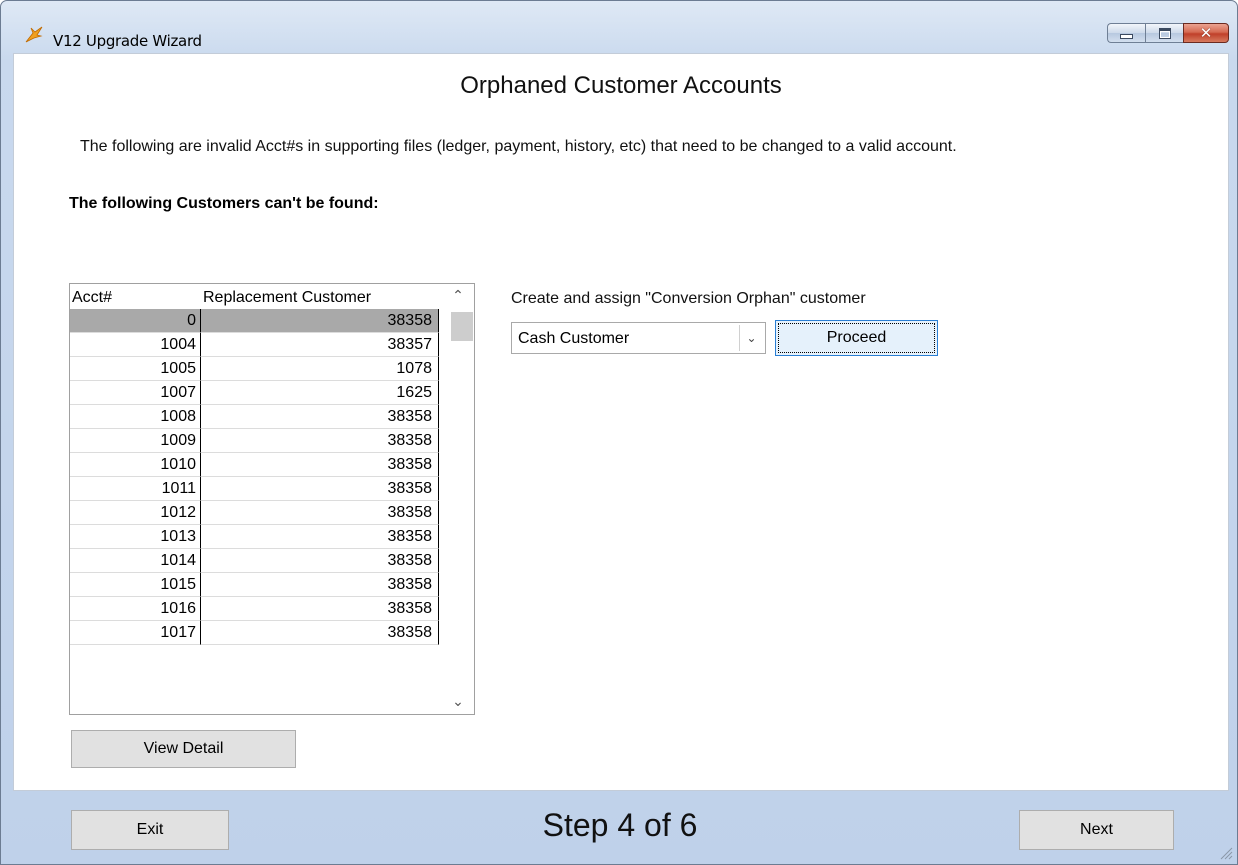 This screenshot has width=1238, height=865. I want to click on table-row: 1010 38358, so click(255, 465).